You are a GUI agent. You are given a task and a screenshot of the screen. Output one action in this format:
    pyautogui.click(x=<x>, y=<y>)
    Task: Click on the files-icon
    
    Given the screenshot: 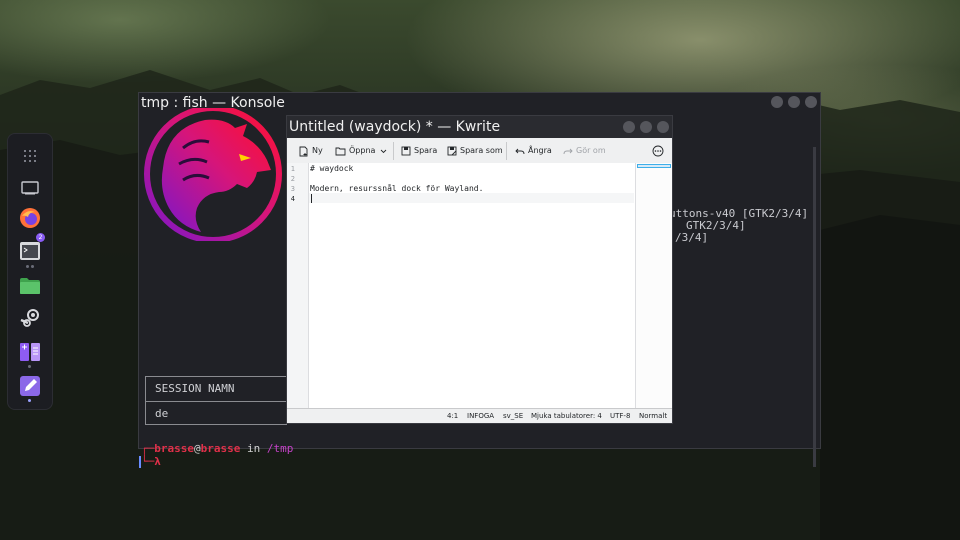 What is the action you would take?
    pyautogui.click(x=30, y=286)
    